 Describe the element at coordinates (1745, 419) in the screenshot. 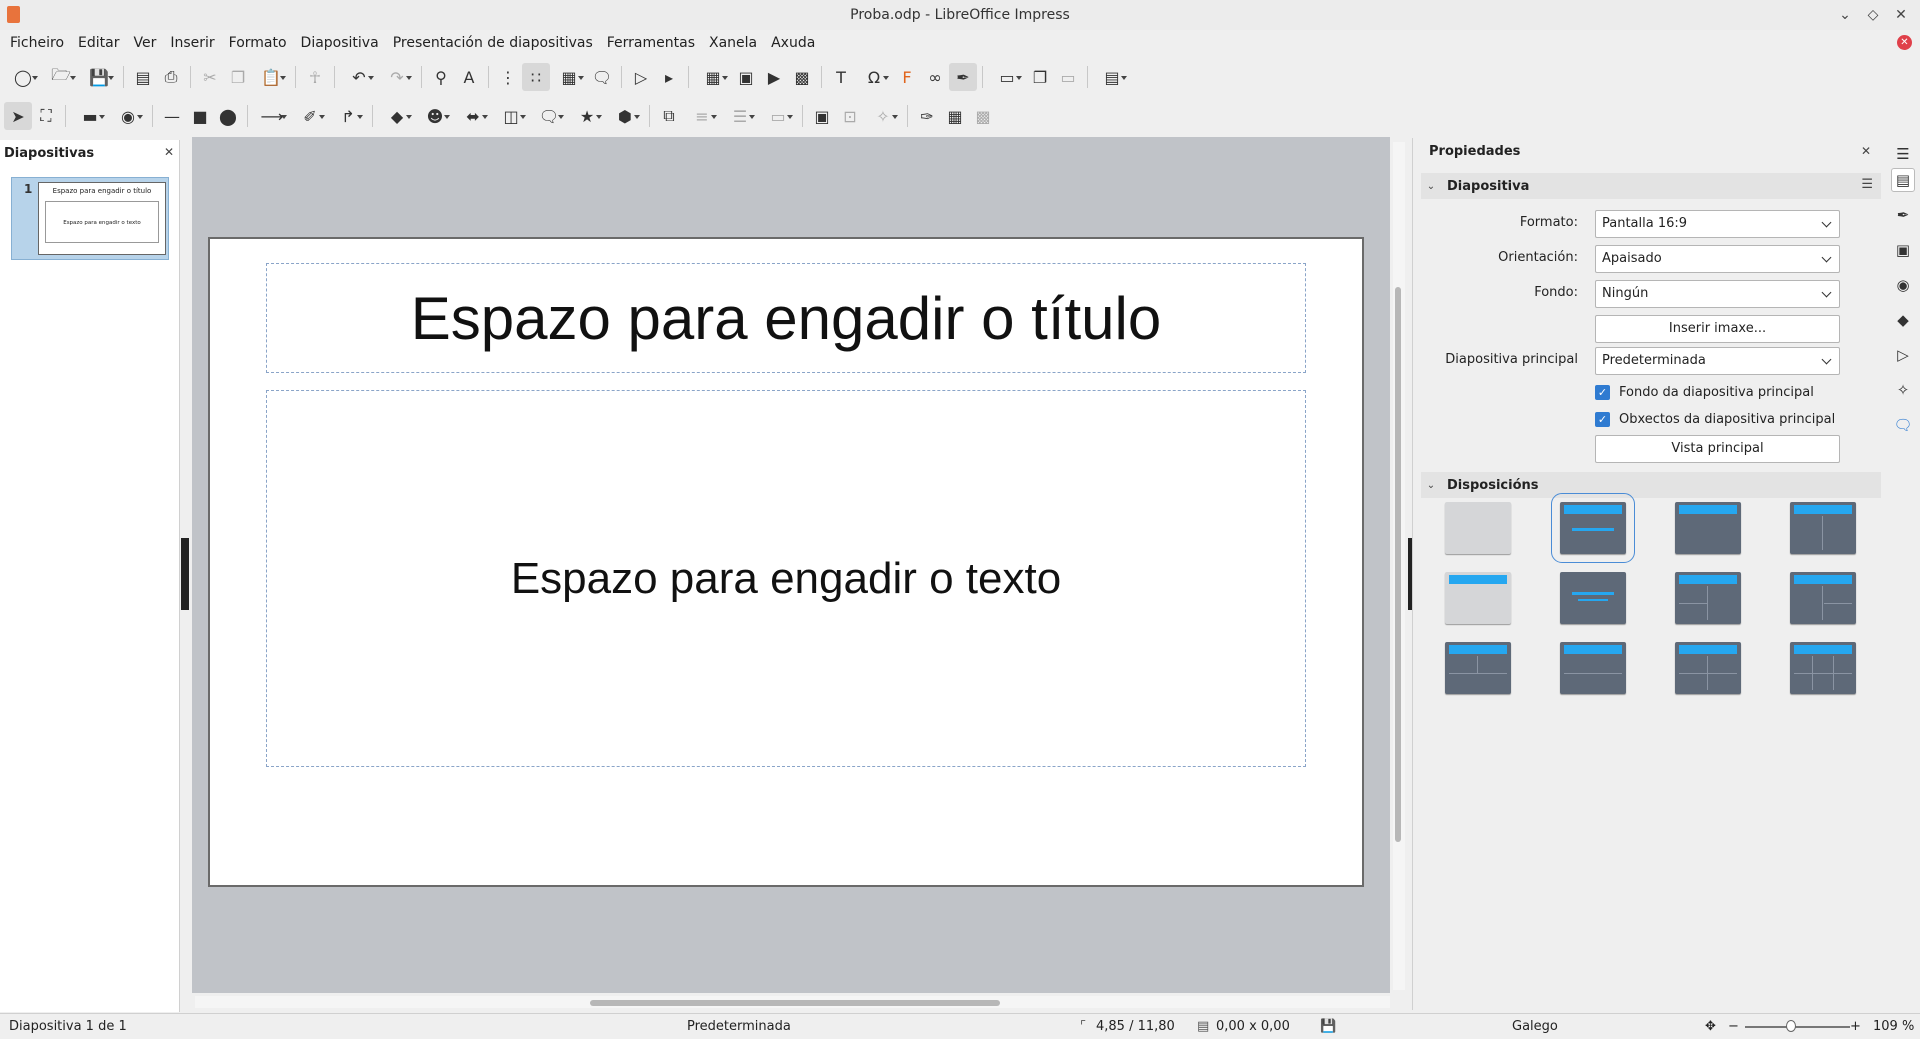

I see `master-objects-checkbox: ✓ Obxectos da diapositiva principal` at that location.